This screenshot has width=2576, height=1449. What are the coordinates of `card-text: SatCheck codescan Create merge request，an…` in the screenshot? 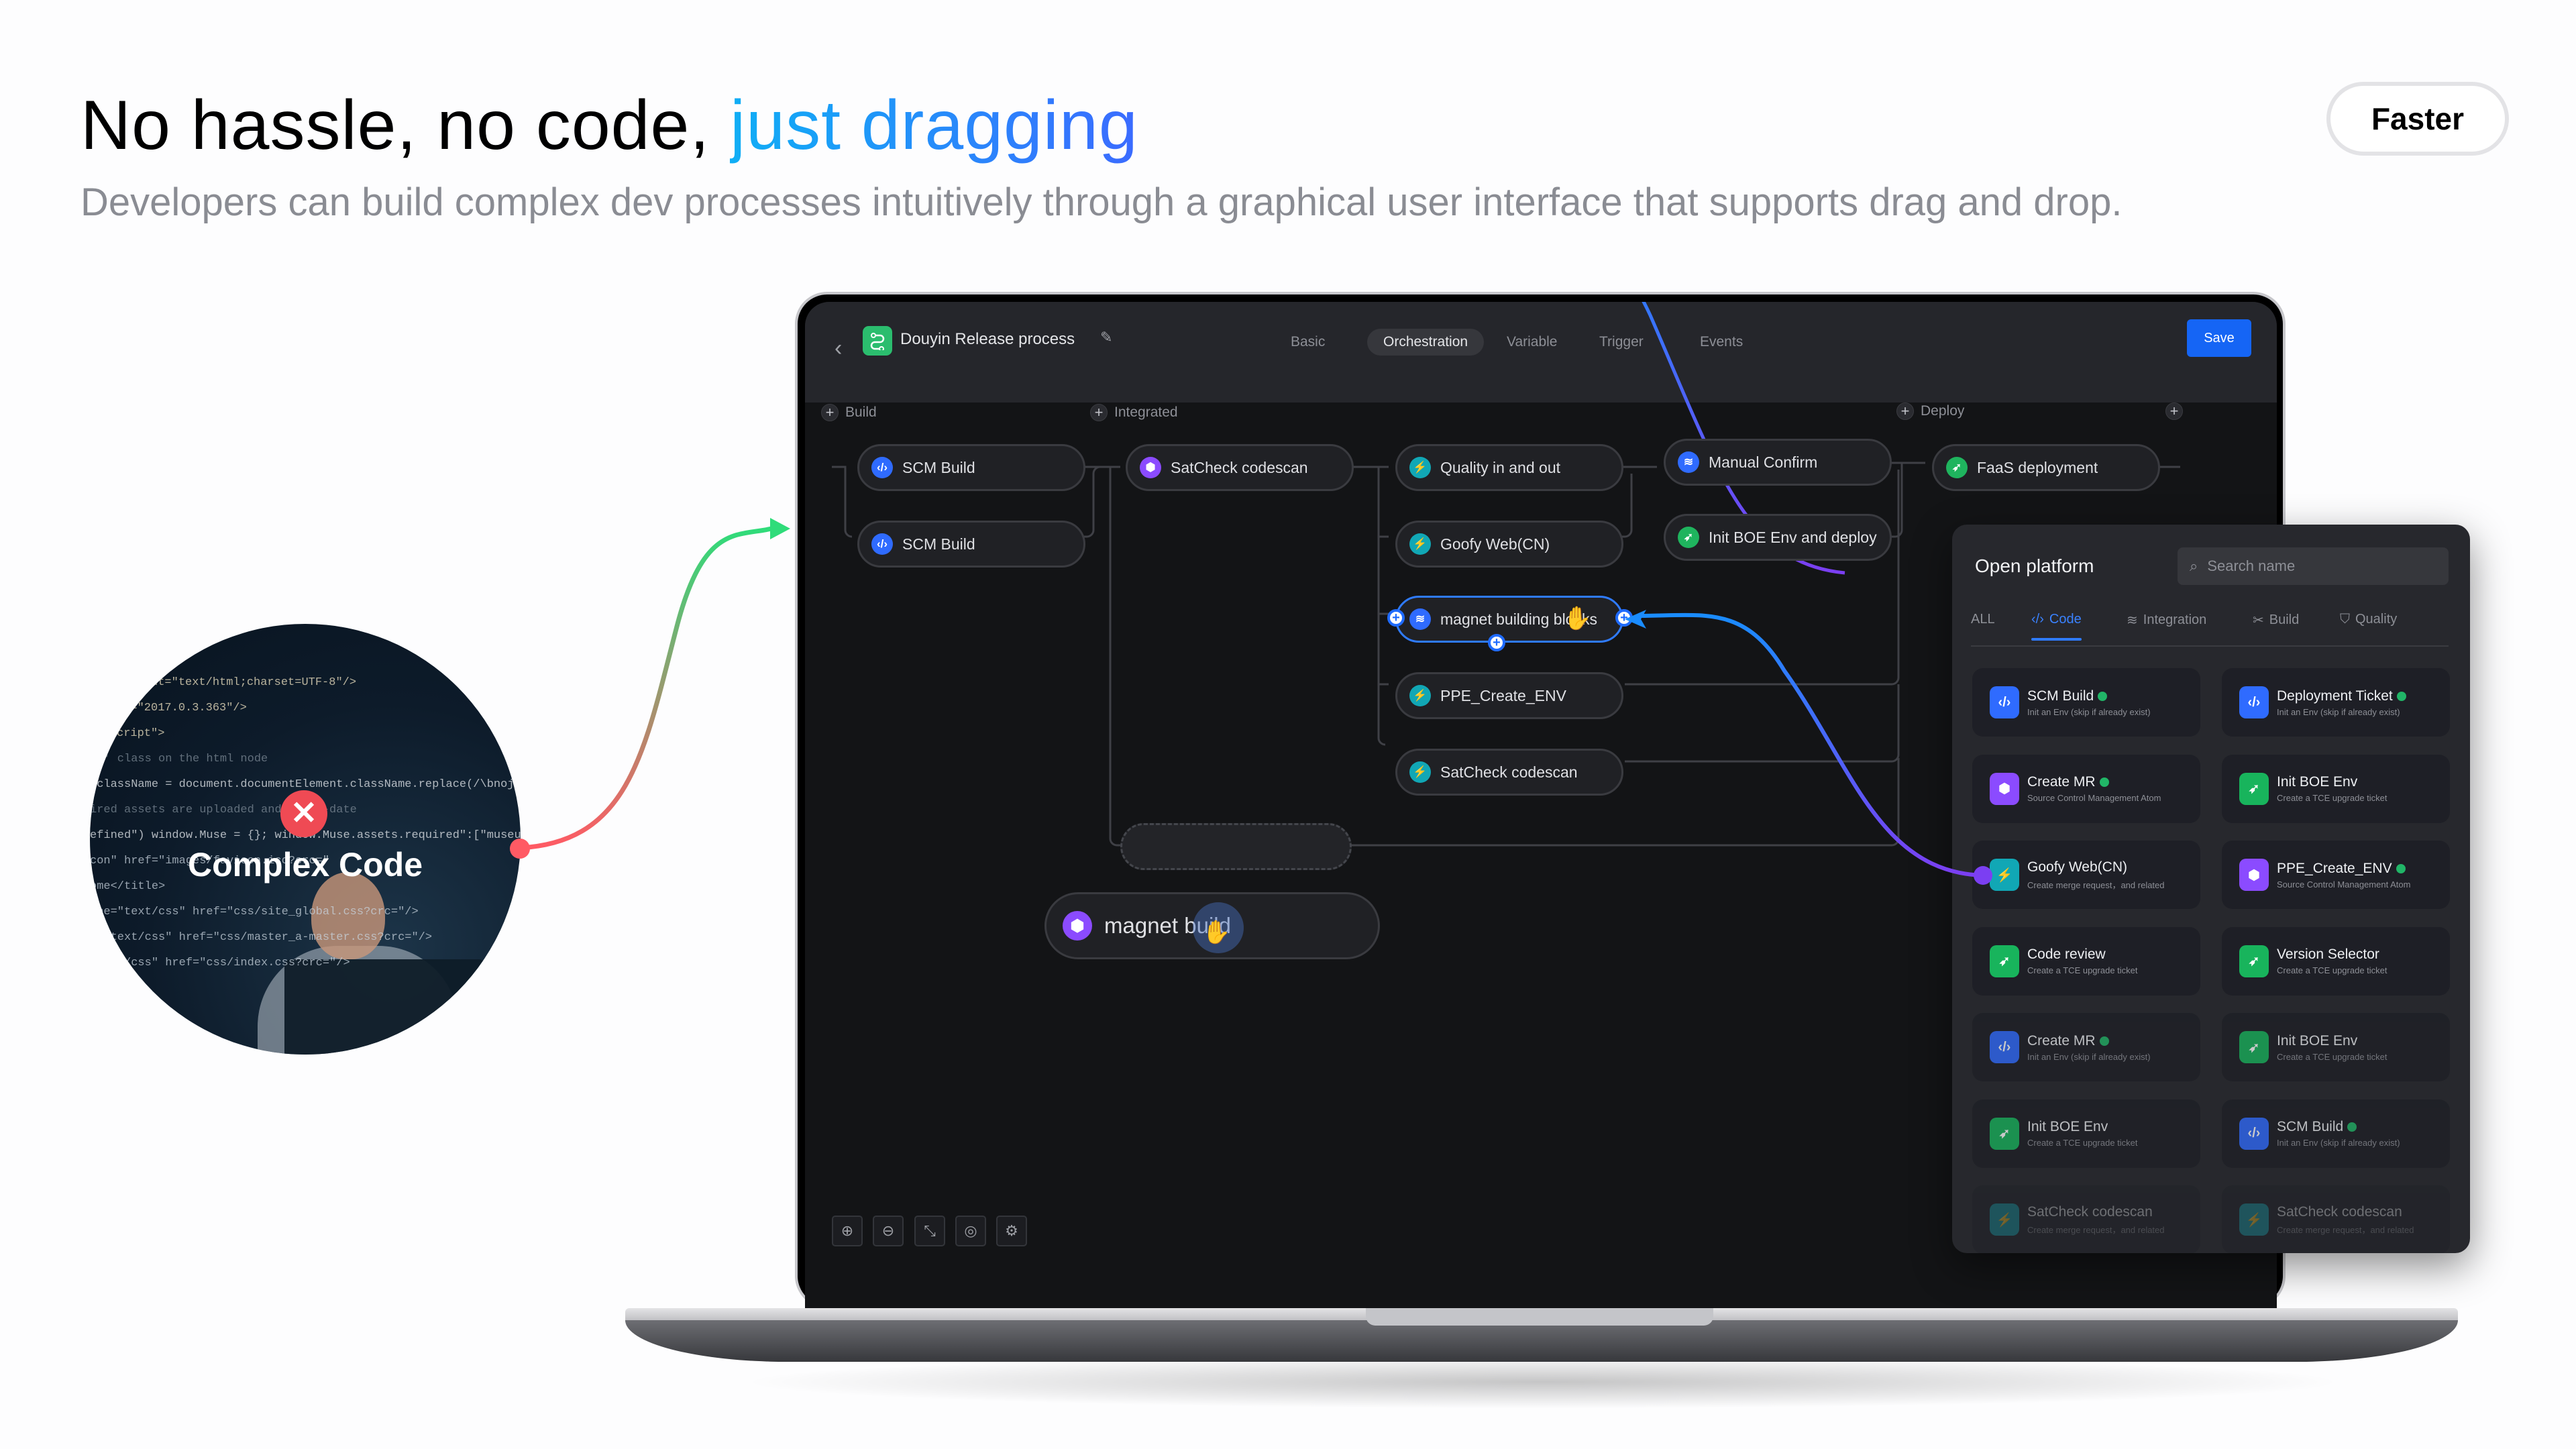 It's located at (2345, 1220).